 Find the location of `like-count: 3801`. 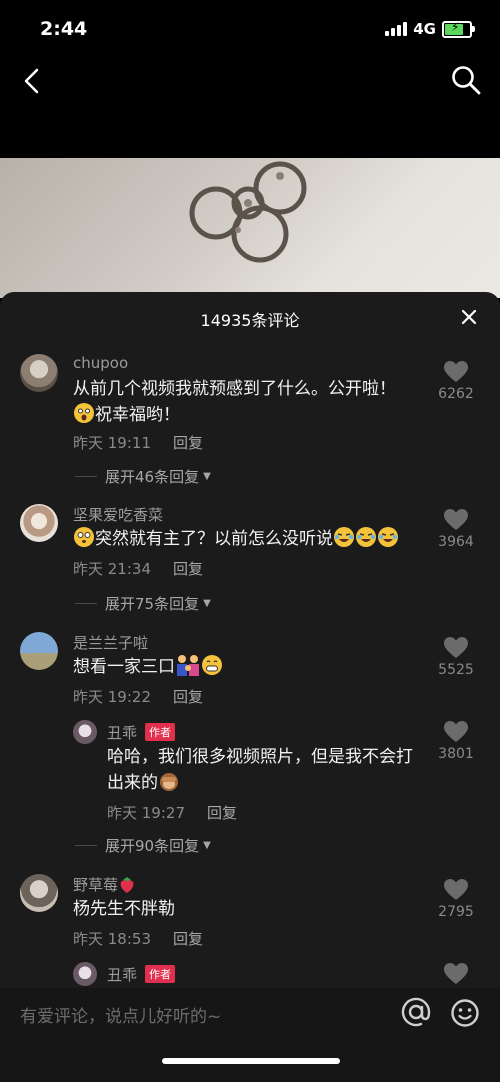

like-count: 3801 is located at coordinates (456, 754).